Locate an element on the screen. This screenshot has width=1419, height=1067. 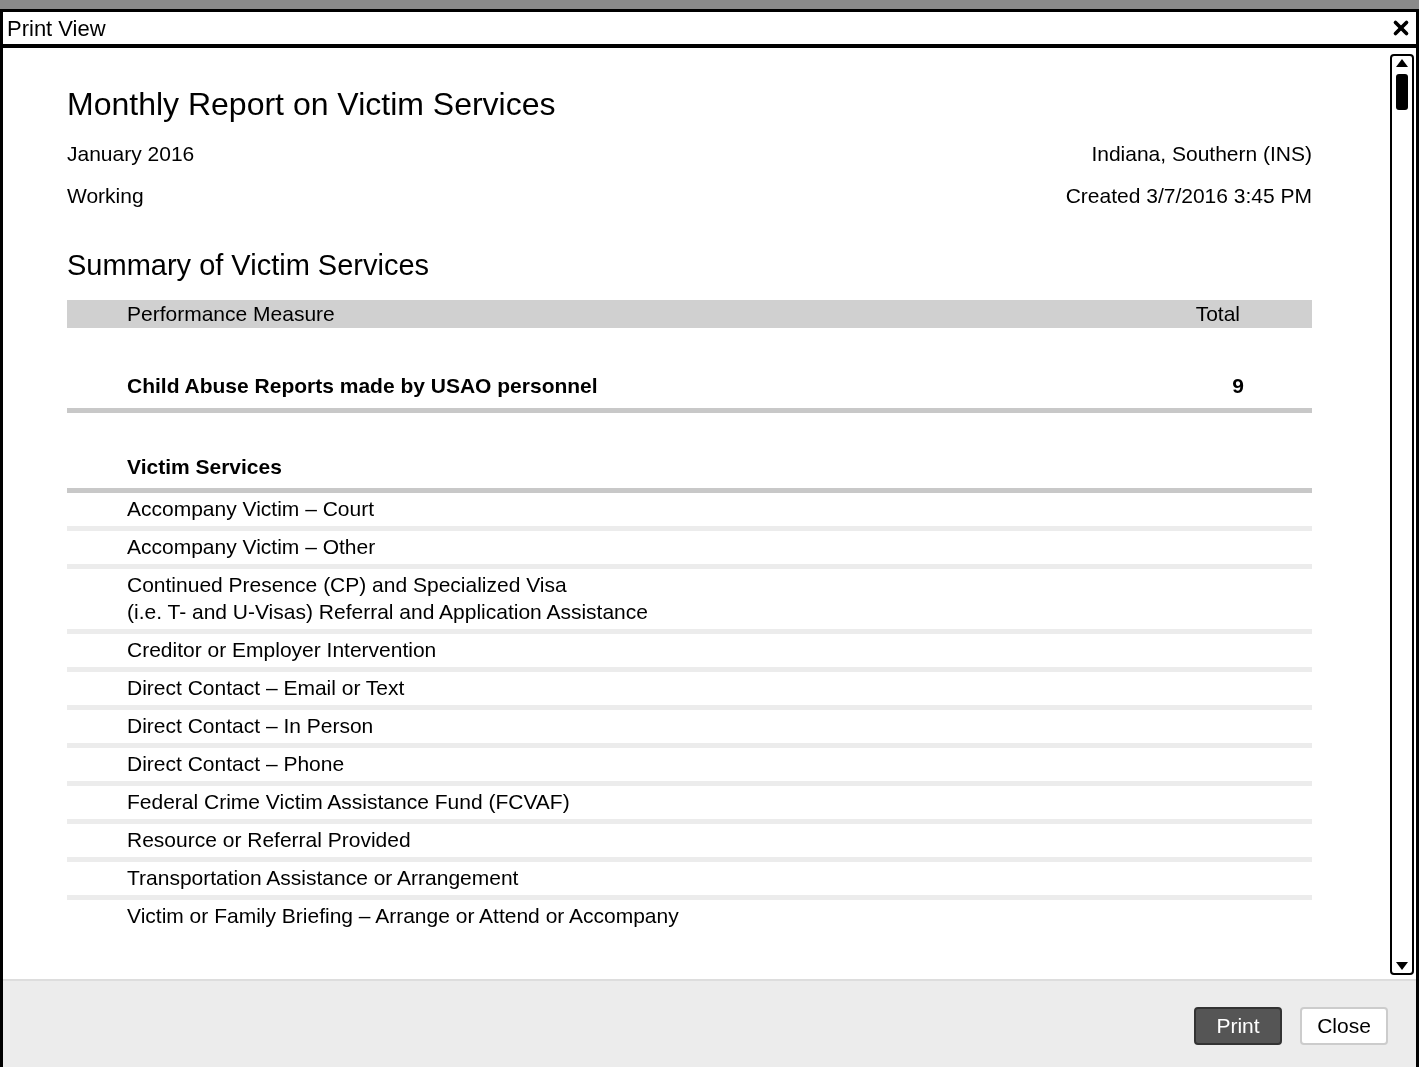
service-label: Resource or Referral Provided is located at coordinates (269, 839).